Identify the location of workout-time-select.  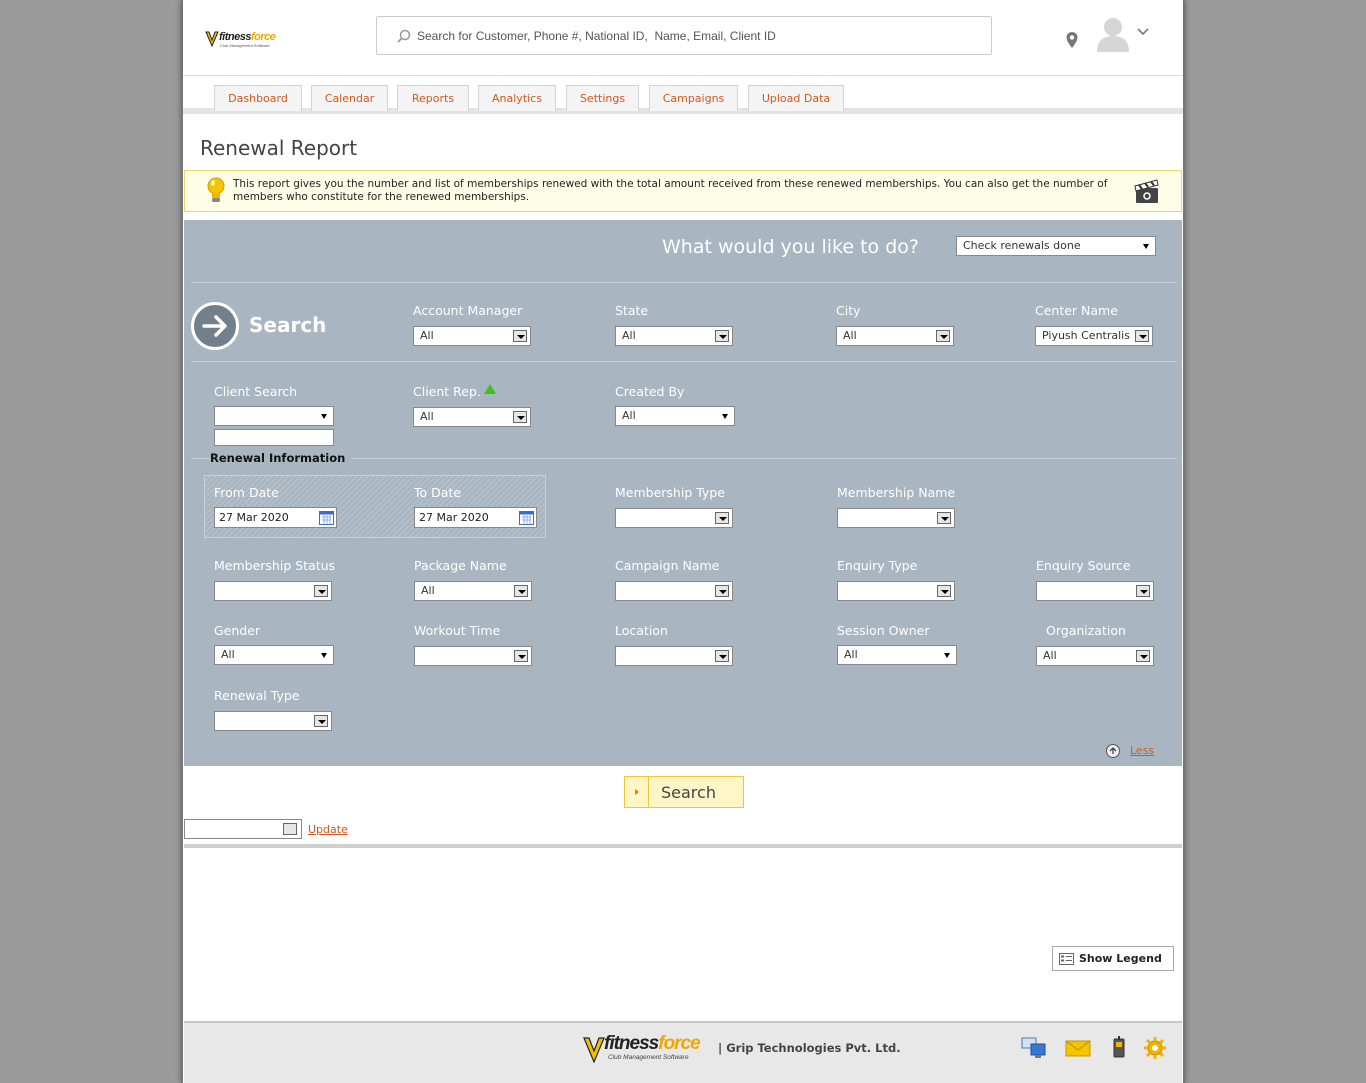
(473, 656).